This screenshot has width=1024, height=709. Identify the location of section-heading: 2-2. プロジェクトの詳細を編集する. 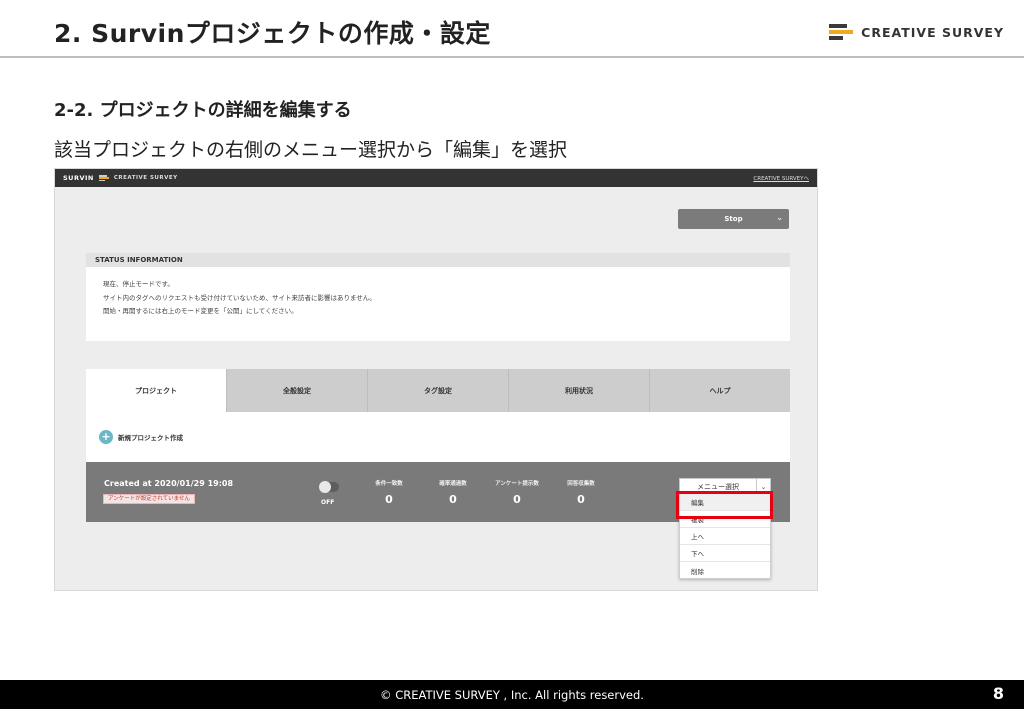
(203, 110).